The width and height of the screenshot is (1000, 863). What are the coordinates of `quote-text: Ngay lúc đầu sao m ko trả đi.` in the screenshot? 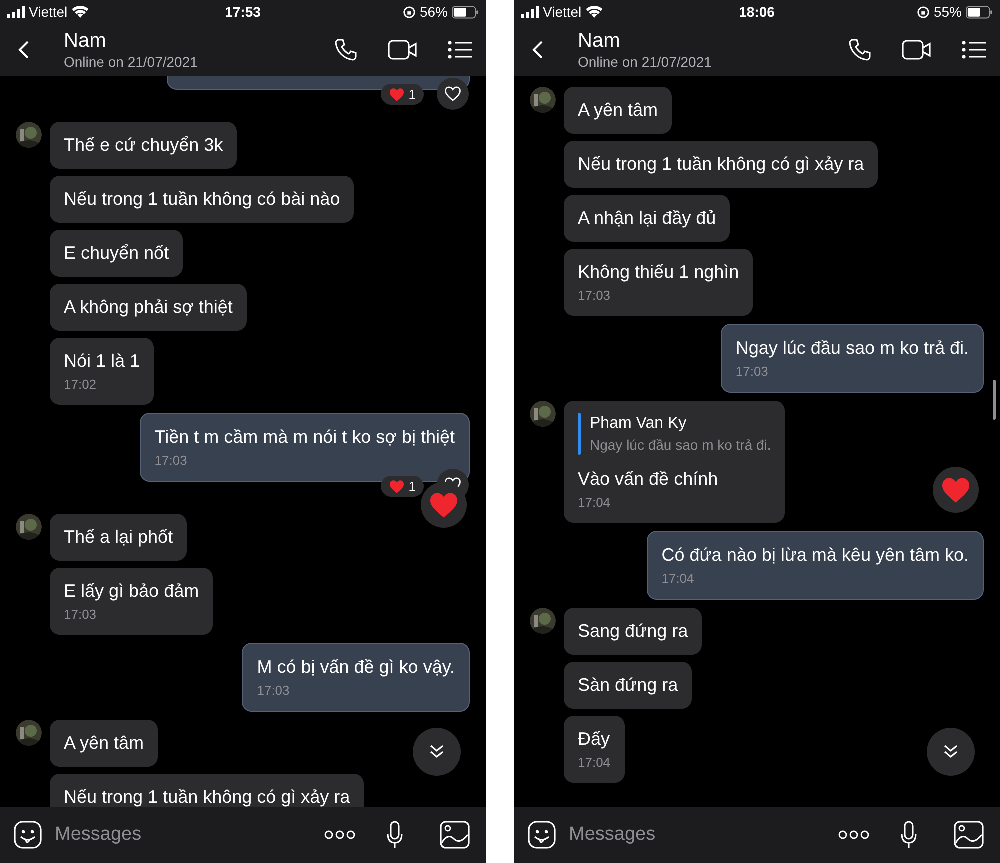 It's located at (681, 445).